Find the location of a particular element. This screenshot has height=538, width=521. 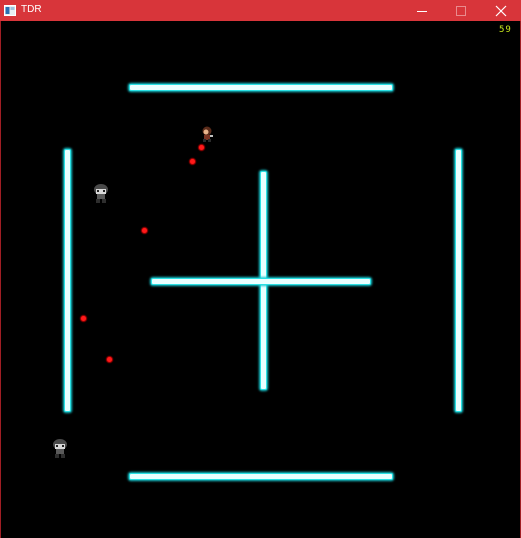

maximize-icon is located at coordinates (461, 11).